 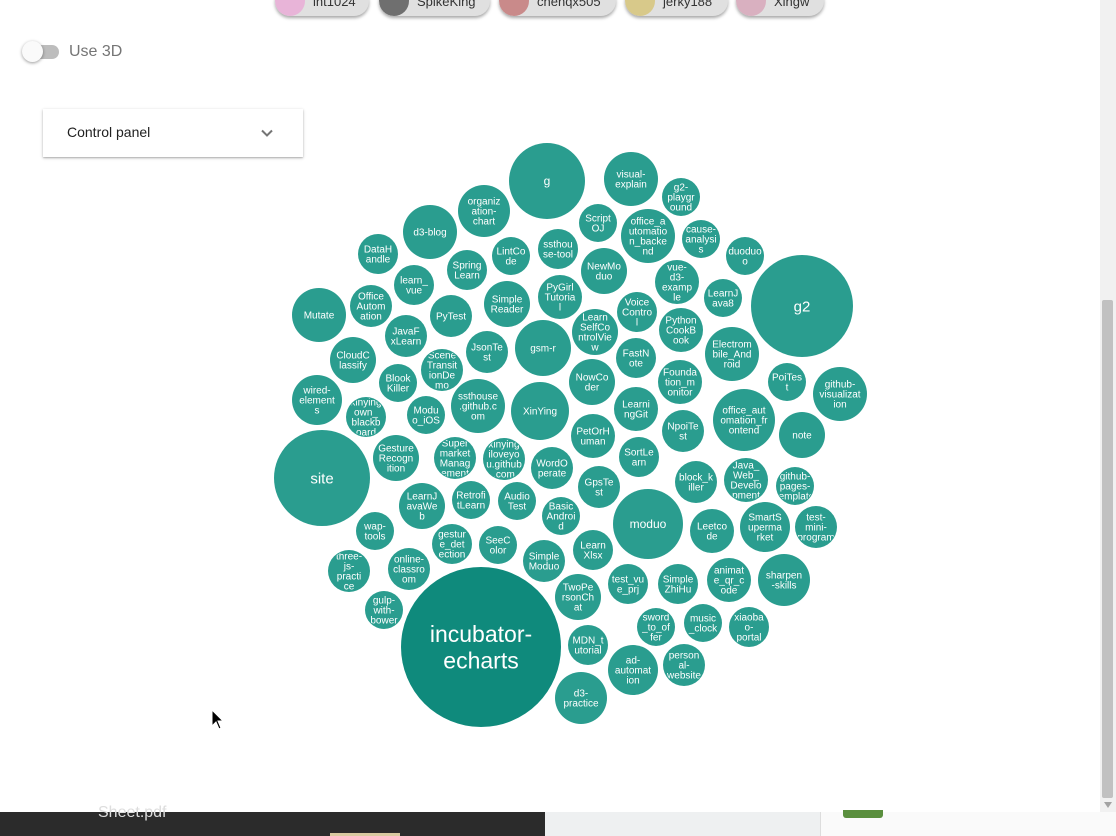 What do you see at coordinates (552, 468) in the screenshot?
I see `repo-bubble: WordO perate` at bounding box center [552, 468].